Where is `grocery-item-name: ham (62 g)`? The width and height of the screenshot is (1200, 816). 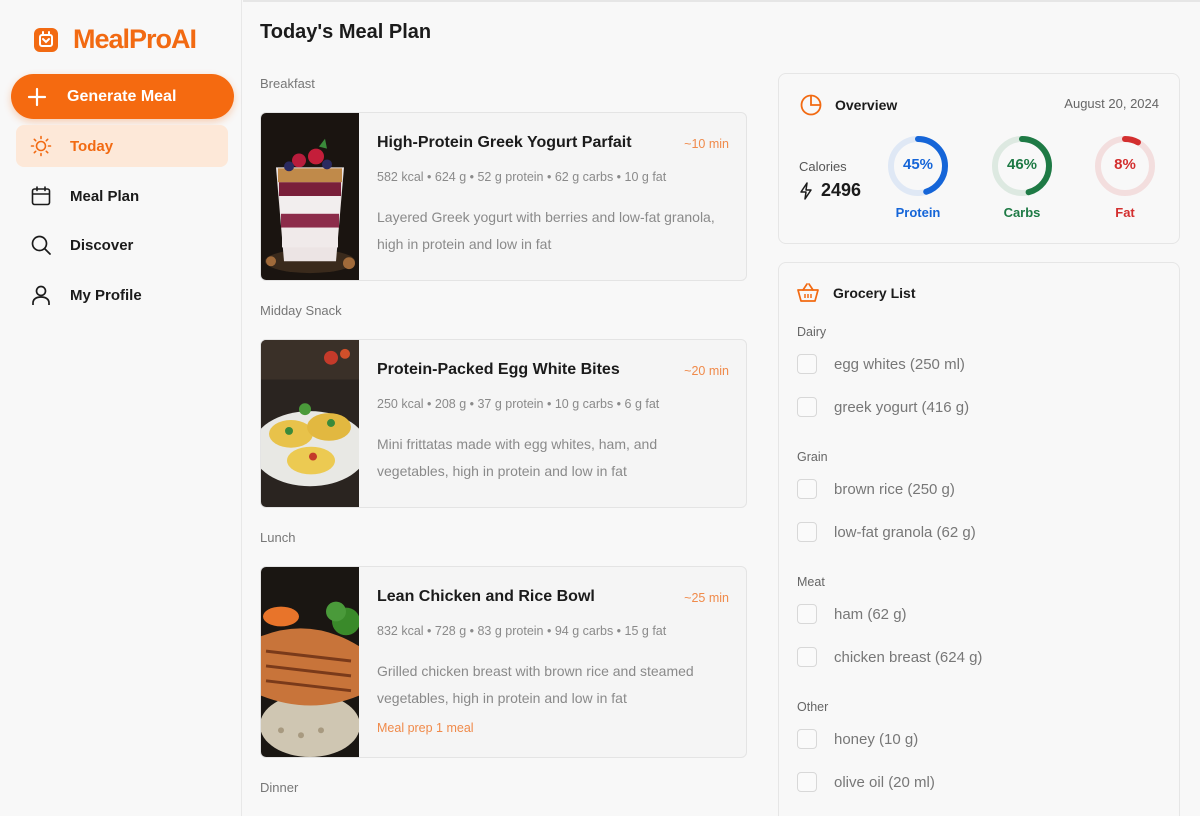 grocery-item-name: ham (62 g) is located at coordinates (870, 614).